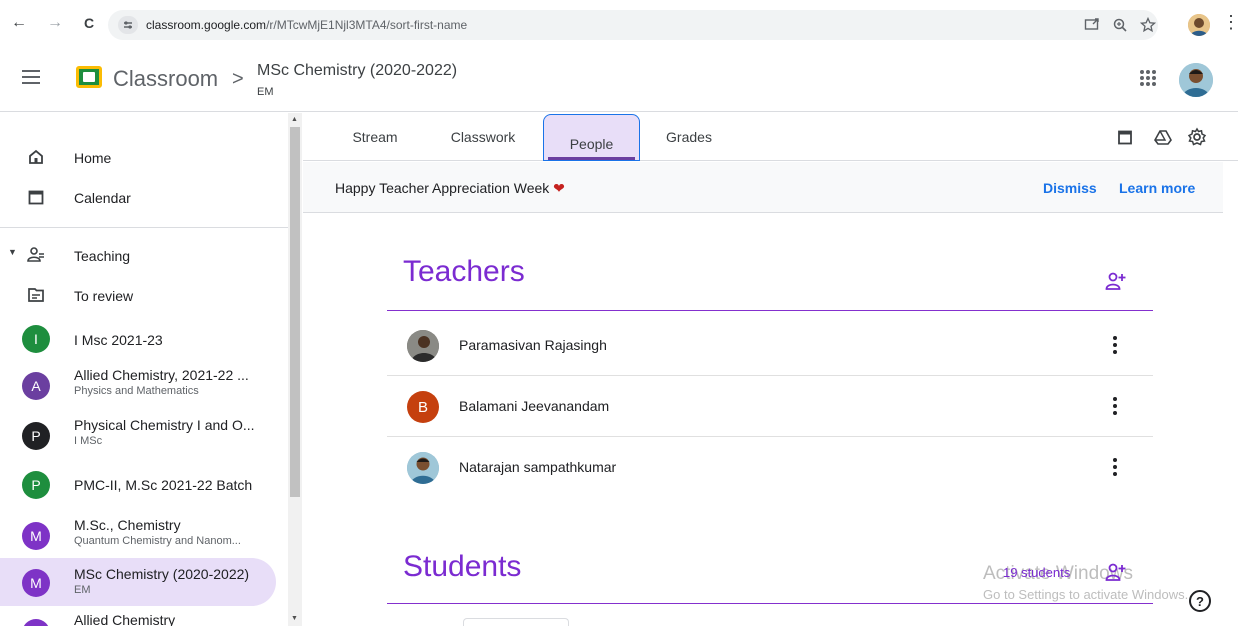 The height and width of the screenshot is (626, 1238). I want to click on reload-icon: C, so click(89, 23).